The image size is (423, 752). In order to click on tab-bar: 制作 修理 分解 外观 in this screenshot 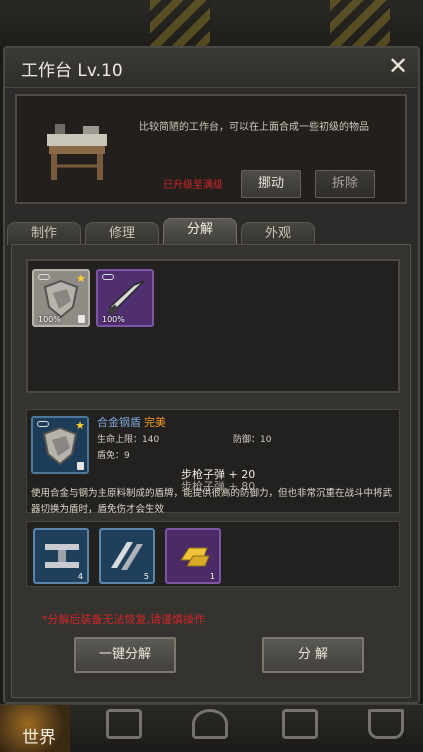, I will do `click(210, 232)`.